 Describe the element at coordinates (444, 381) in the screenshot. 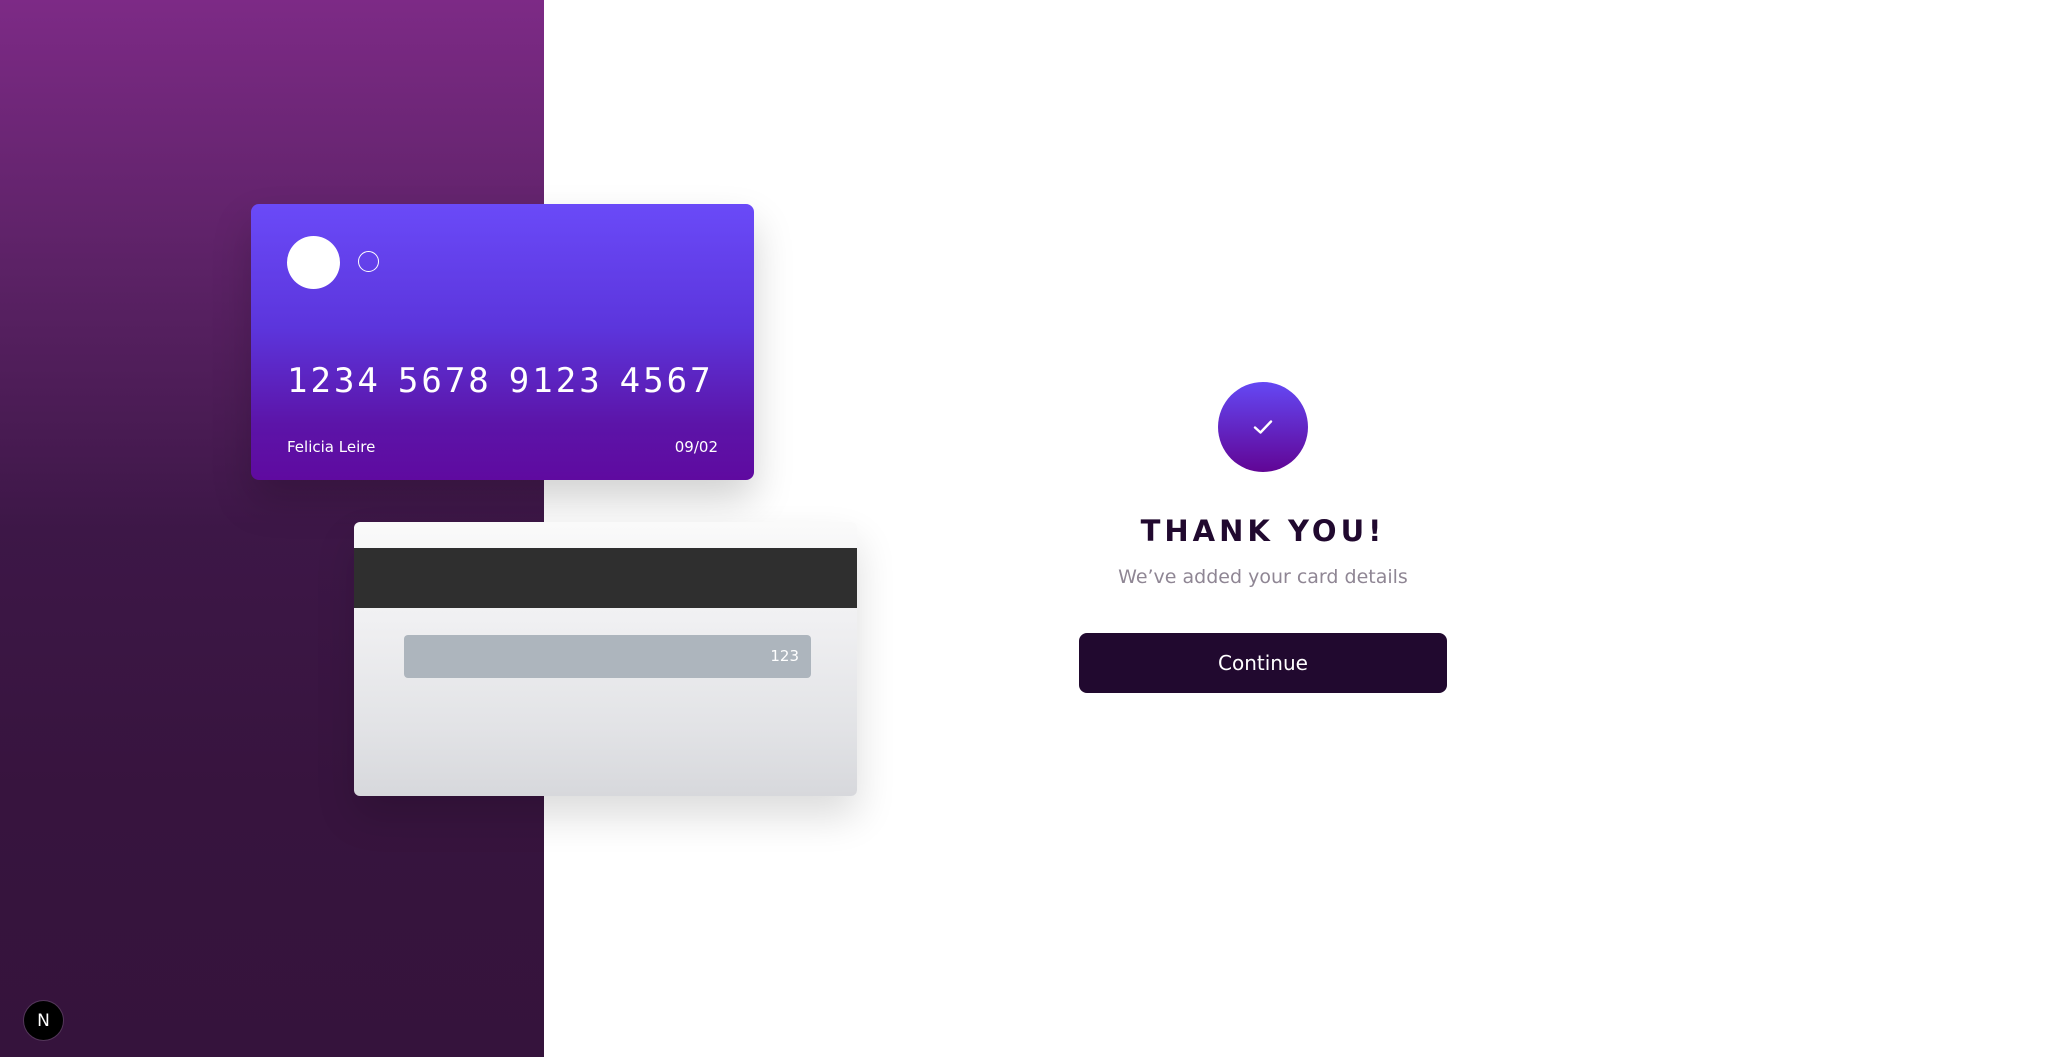

I see `card-number-group: 5678` at that location.